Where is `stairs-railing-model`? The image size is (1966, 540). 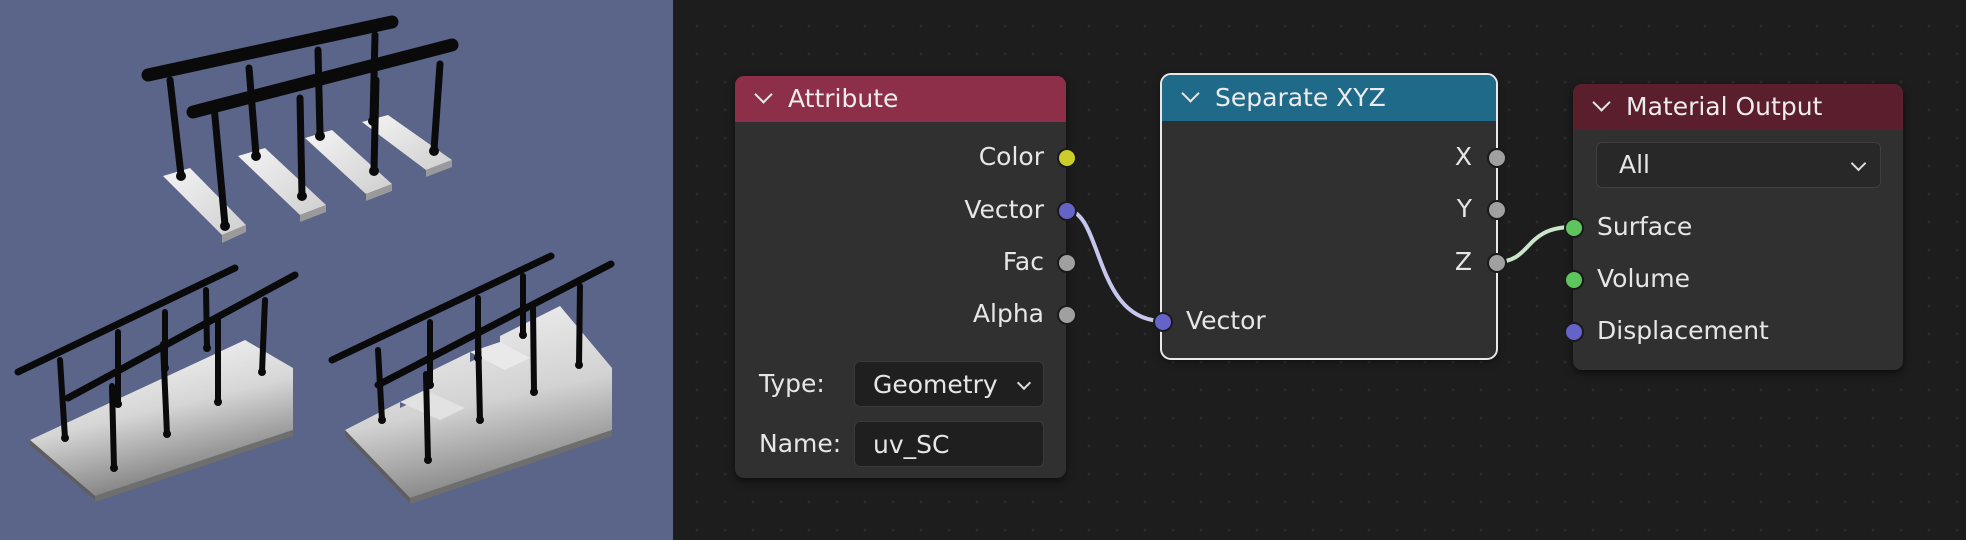 stairs-railing-model is located at coordinates (471, 378).